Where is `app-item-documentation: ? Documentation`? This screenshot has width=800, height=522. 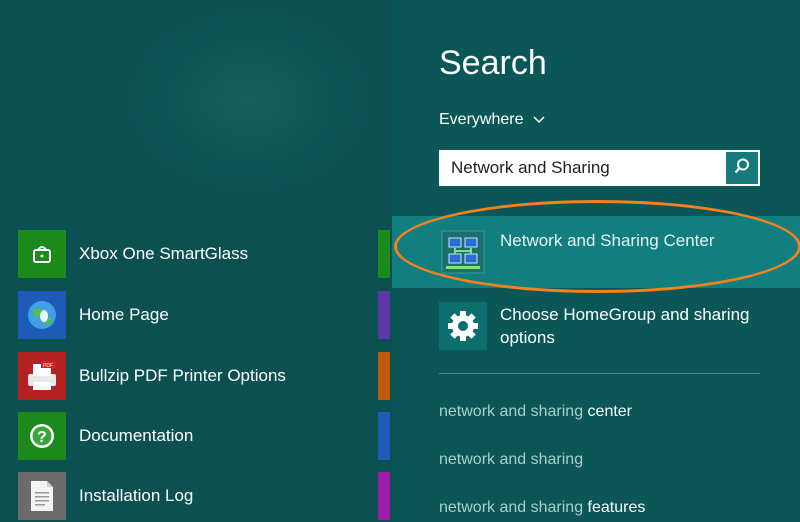 app-item-documentation: ? Documentation is located at coordinates (105, 436).